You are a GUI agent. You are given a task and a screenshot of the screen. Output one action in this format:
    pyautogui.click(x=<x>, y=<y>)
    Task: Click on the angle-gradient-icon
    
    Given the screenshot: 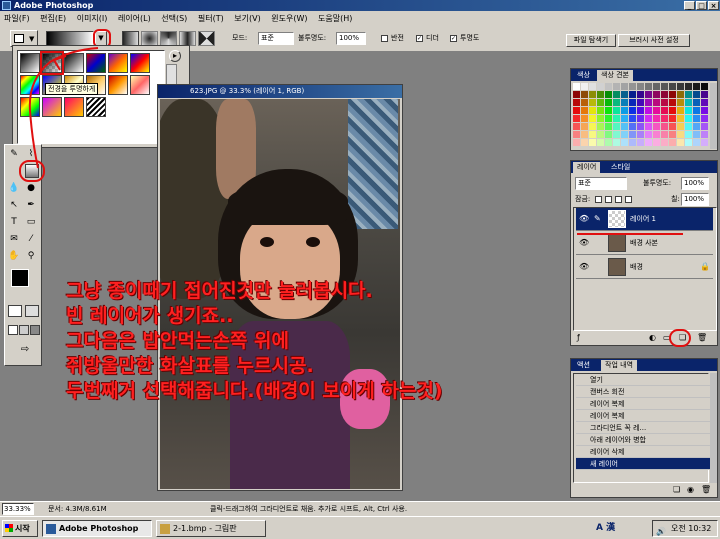 What is the action you would take?
    pyautogui.click(x=168, y=38)
    